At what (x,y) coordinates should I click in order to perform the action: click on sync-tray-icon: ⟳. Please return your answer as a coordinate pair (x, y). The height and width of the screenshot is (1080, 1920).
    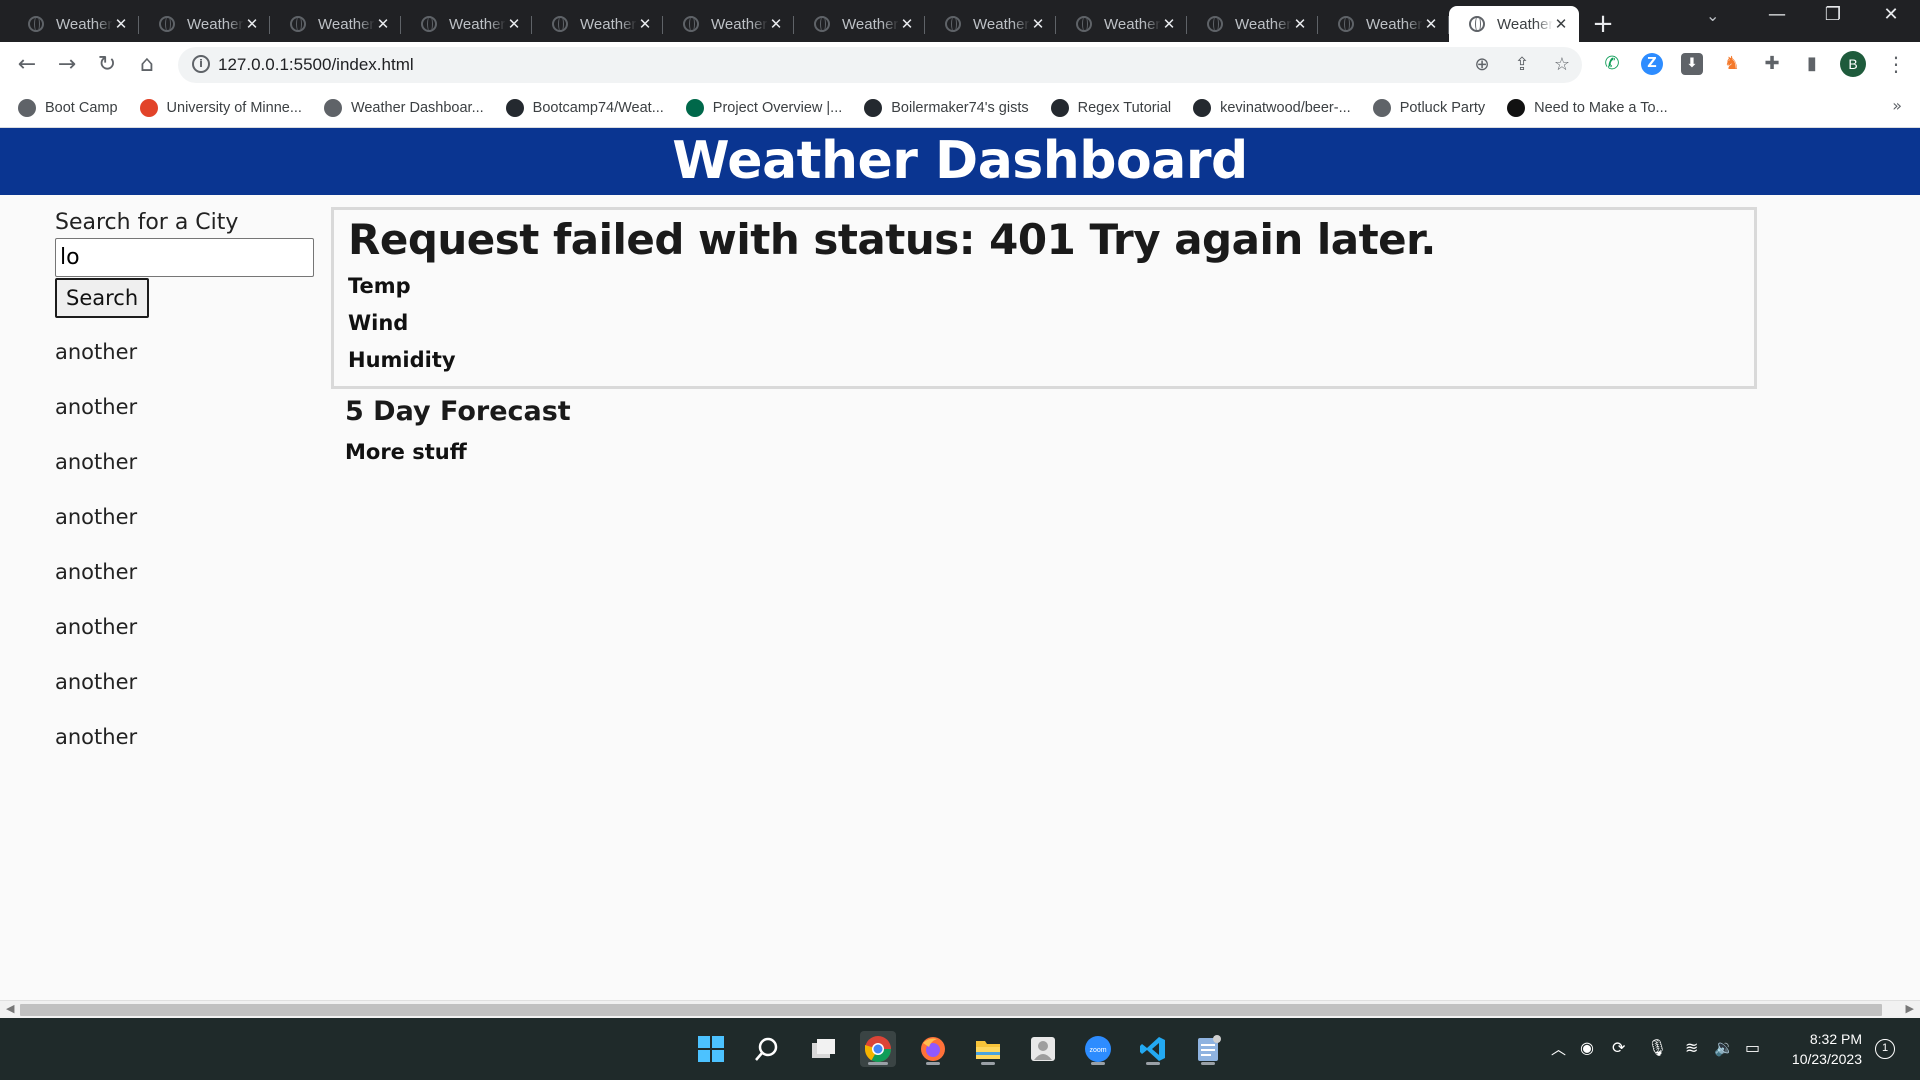
    Looking at the image, I should click on (1618, 1047).